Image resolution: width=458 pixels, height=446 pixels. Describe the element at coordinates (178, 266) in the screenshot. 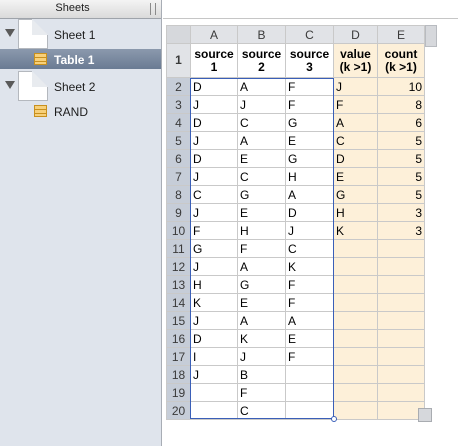

I see `row-header: 12` at that location.